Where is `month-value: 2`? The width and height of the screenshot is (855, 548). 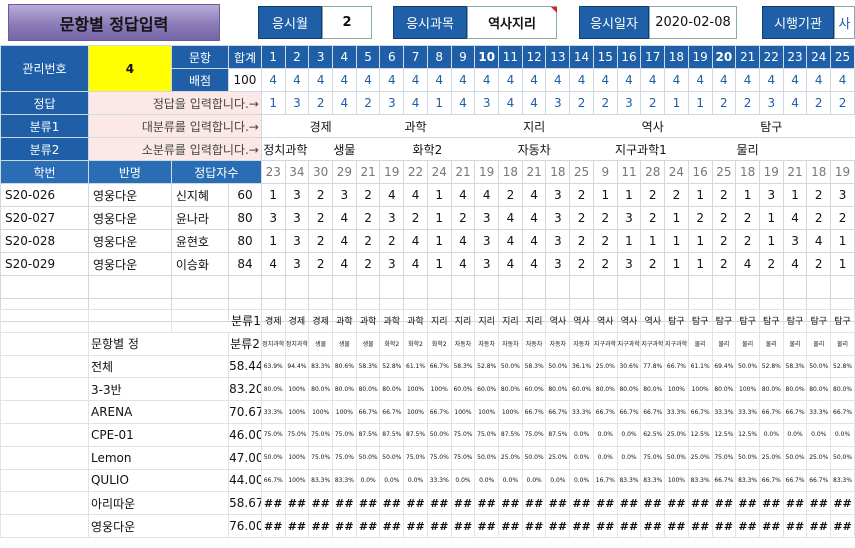 month-value: 2 is located at coordinates (347, 22).